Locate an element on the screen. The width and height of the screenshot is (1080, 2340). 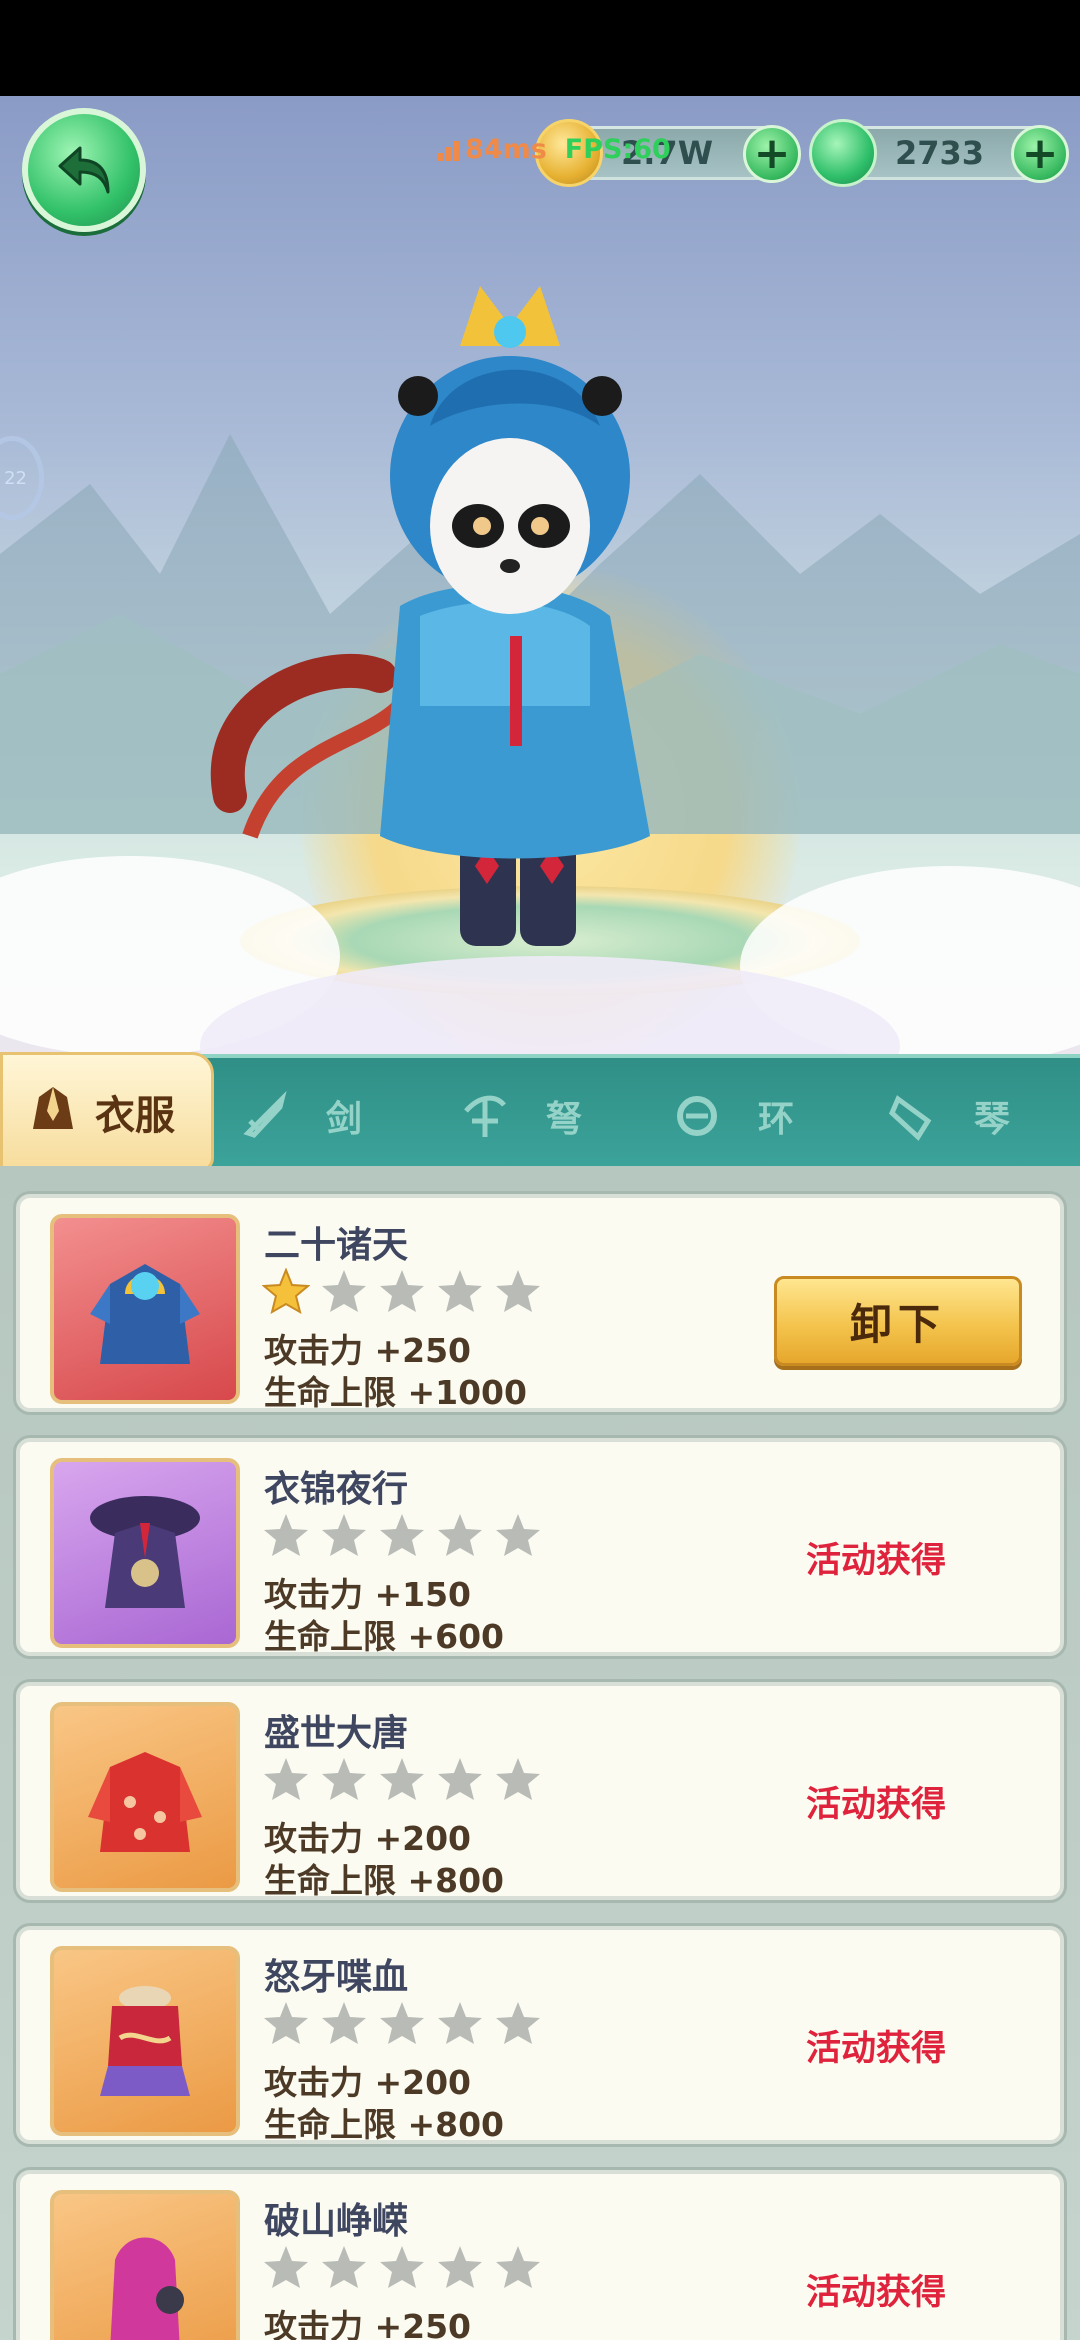
item-name: 盛世大唐 is located at coordinates (336, 1733).